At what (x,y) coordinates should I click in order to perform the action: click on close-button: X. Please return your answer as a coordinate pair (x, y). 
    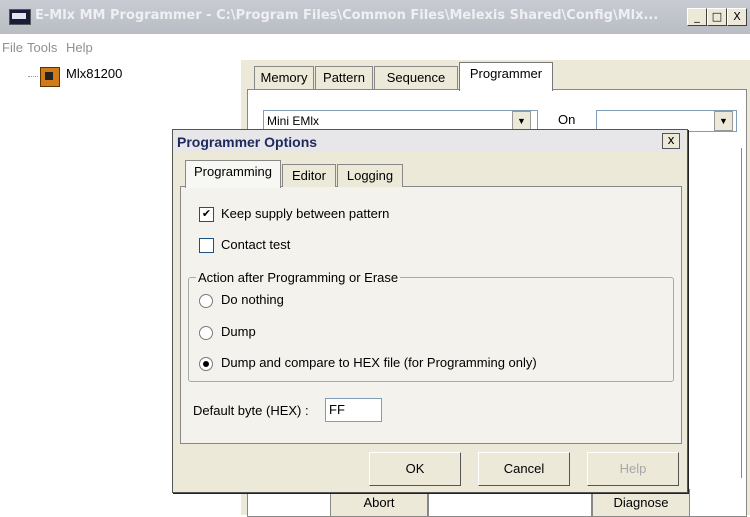
    Looking at the image, I should click on (737, 17).